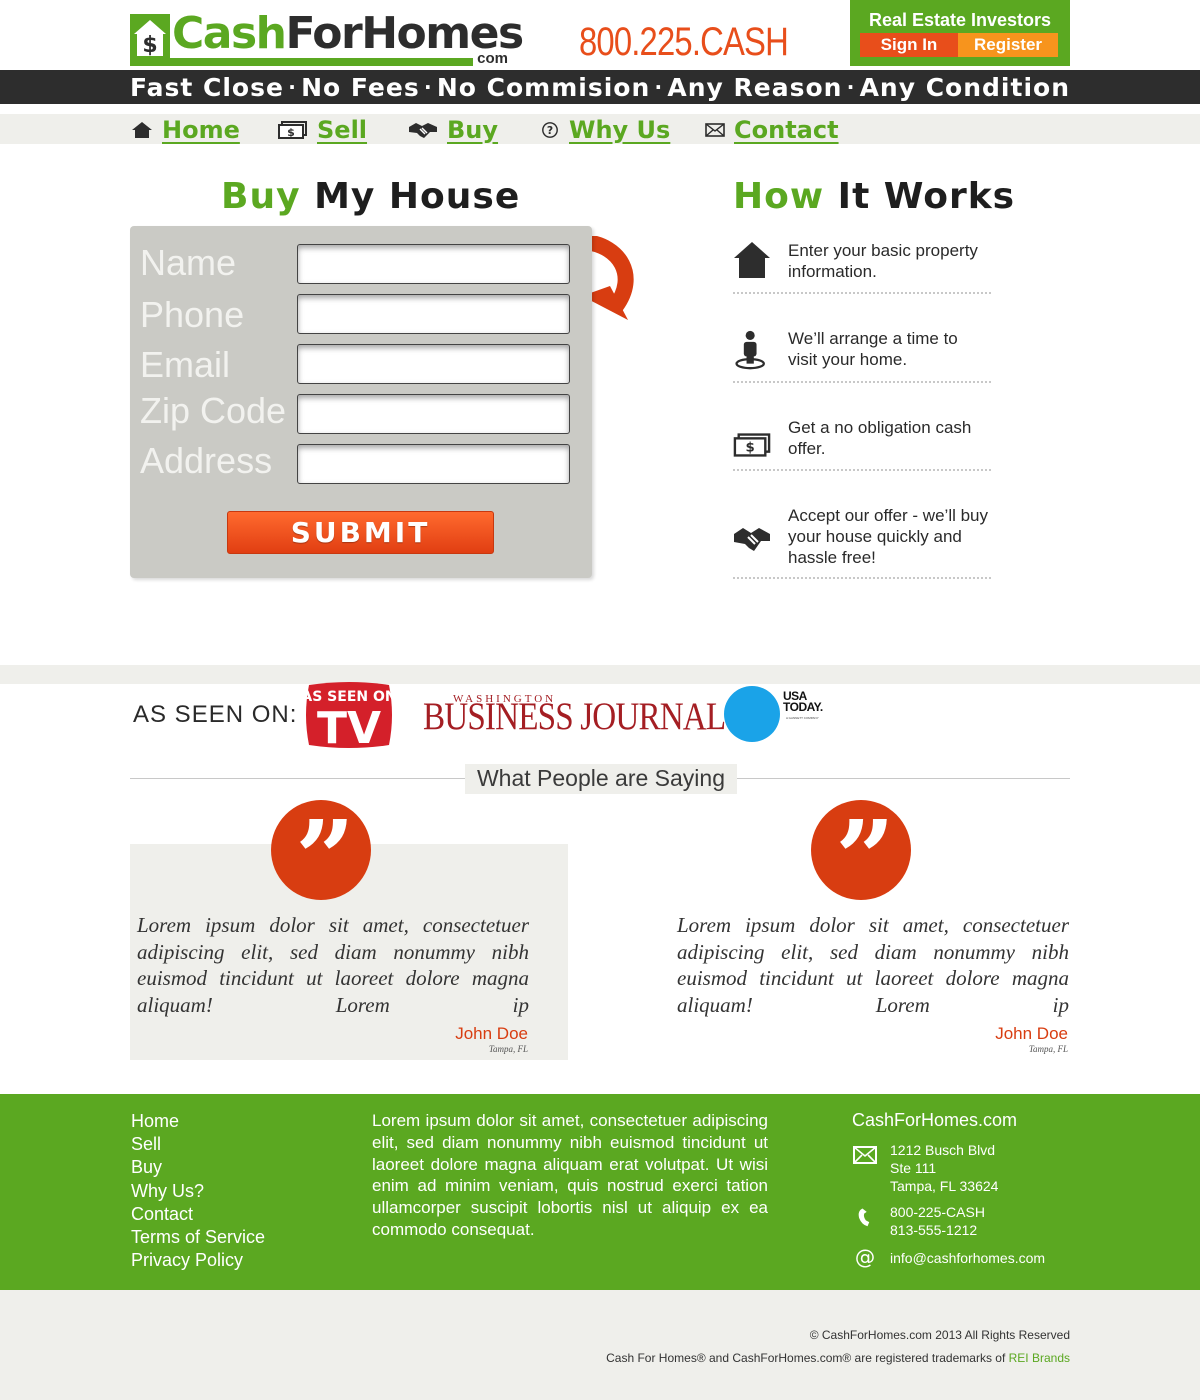 This screenshot has height=1400, width=1200. I want to click on testimonial-location: Tampa, FL, so click(508, 1049).